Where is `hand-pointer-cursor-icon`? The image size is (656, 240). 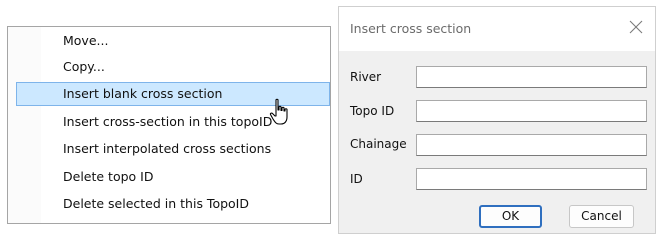
hand-pointer-cursor-icon is located at coordinates (278, 111).